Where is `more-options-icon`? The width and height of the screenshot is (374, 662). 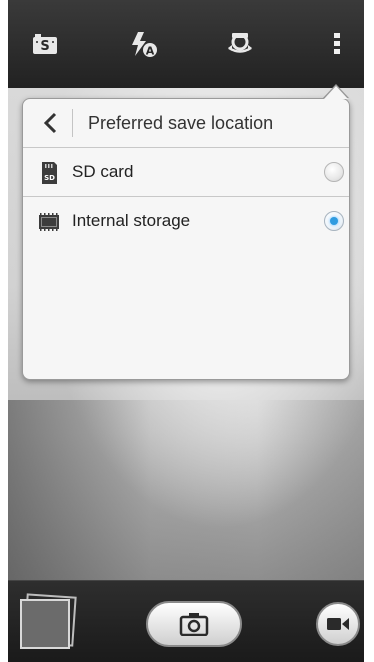 more-options-icon is located at coordinates (337, 43).